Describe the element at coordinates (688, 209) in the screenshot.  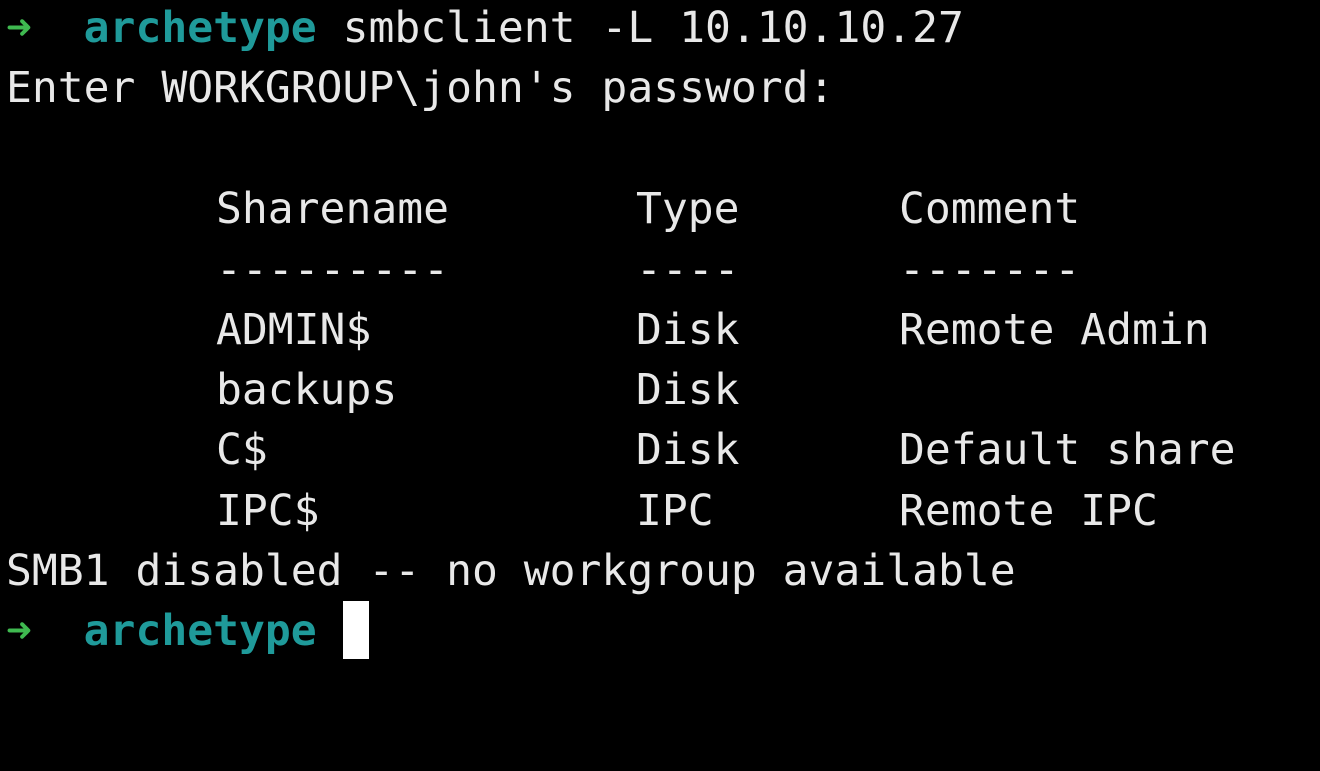
I see `header-type: Type` at that location.